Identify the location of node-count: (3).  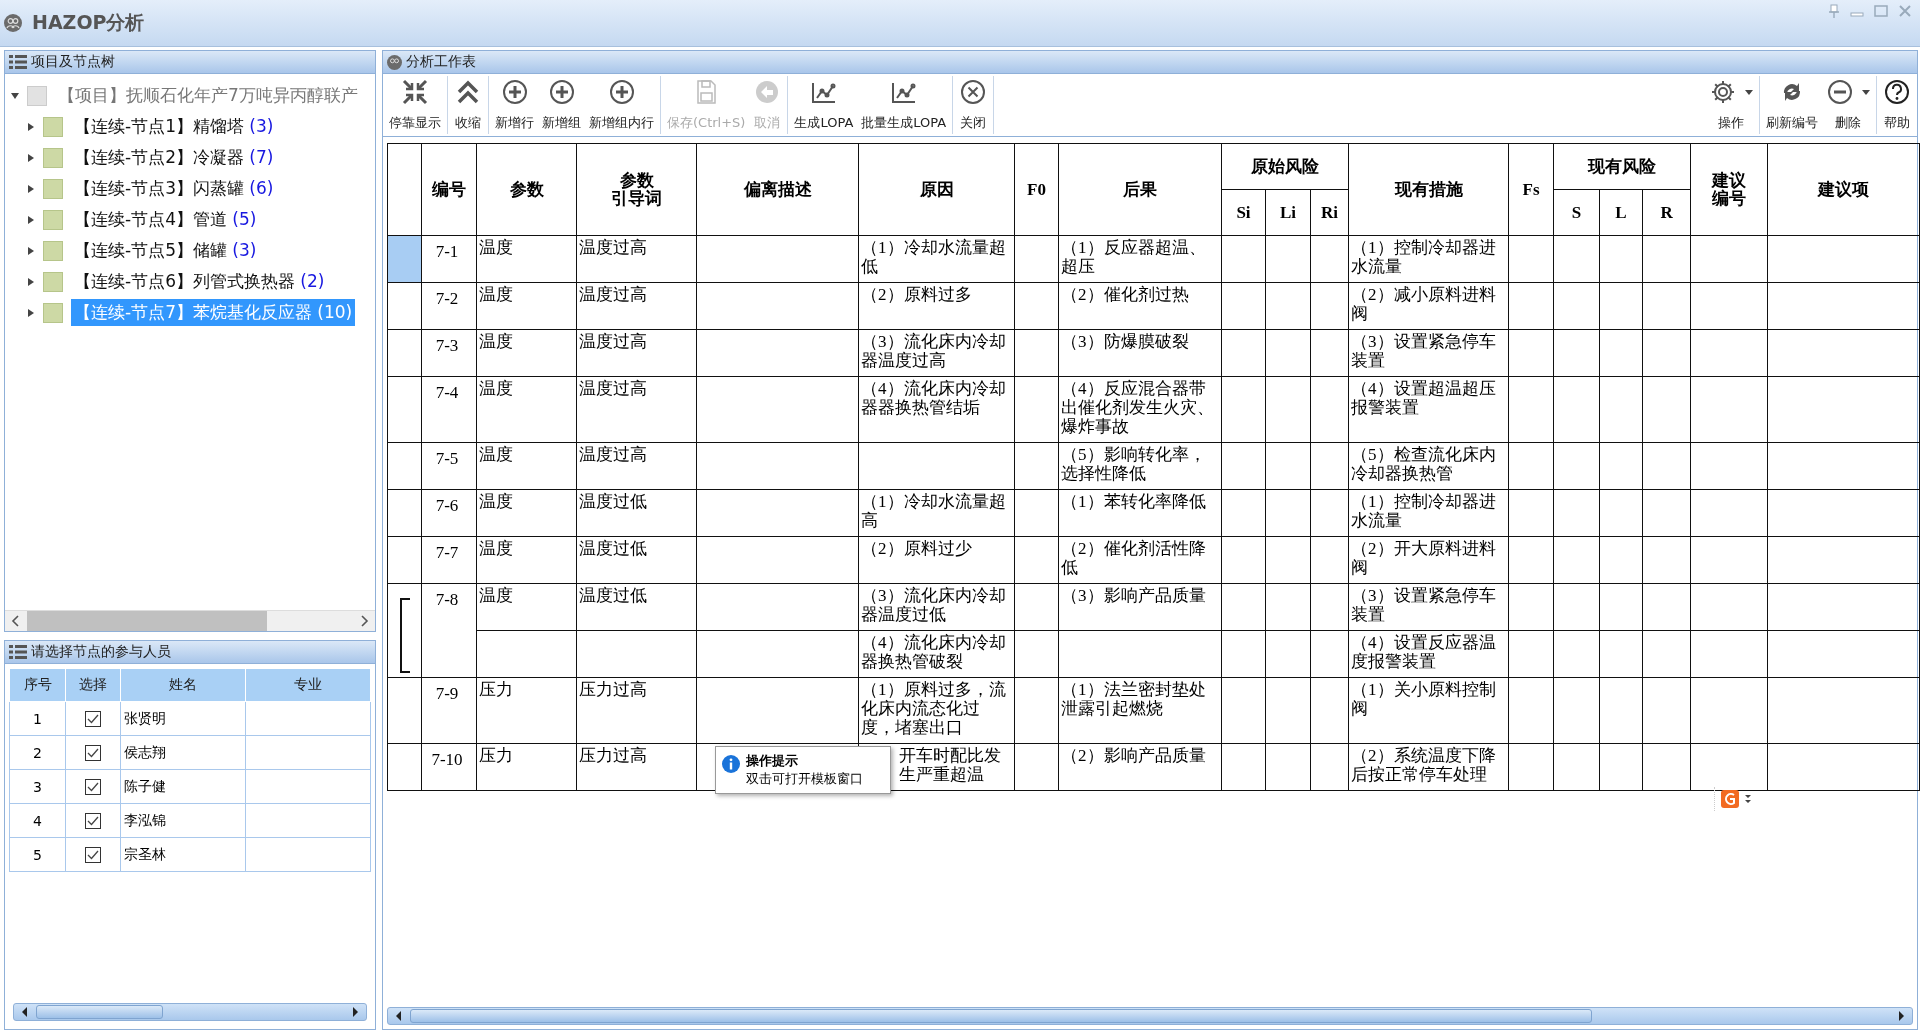
(244, 250).